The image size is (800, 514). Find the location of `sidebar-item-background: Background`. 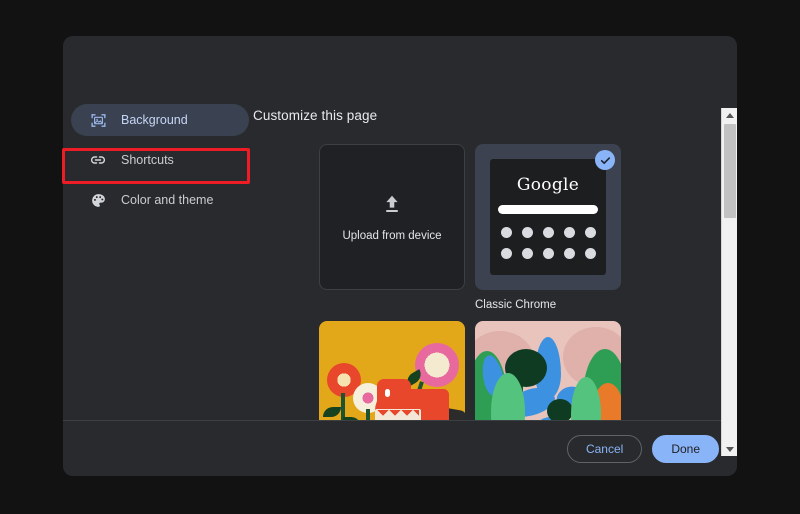

sidebar-item-background: Background is located at coordinates (160, 120).